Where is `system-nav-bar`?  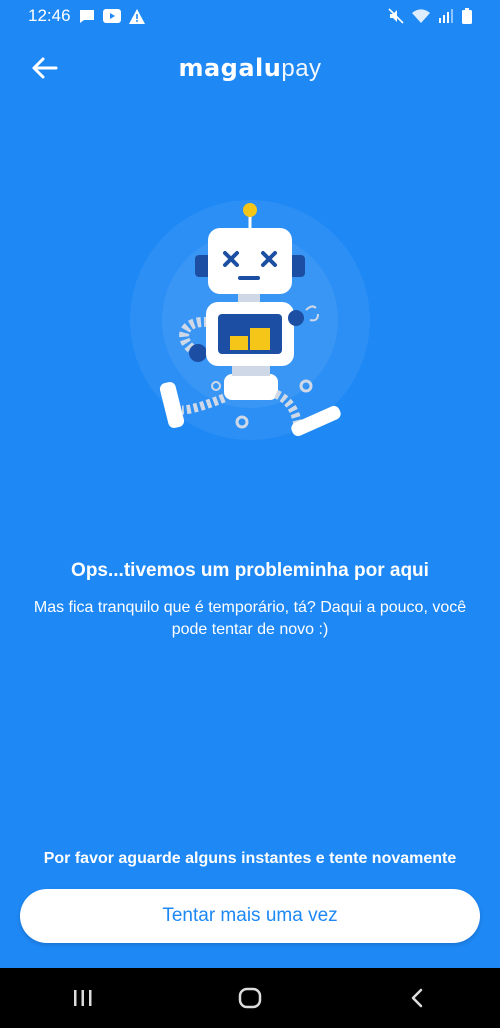
system-nav-bar is located at coordinates (250, 998).